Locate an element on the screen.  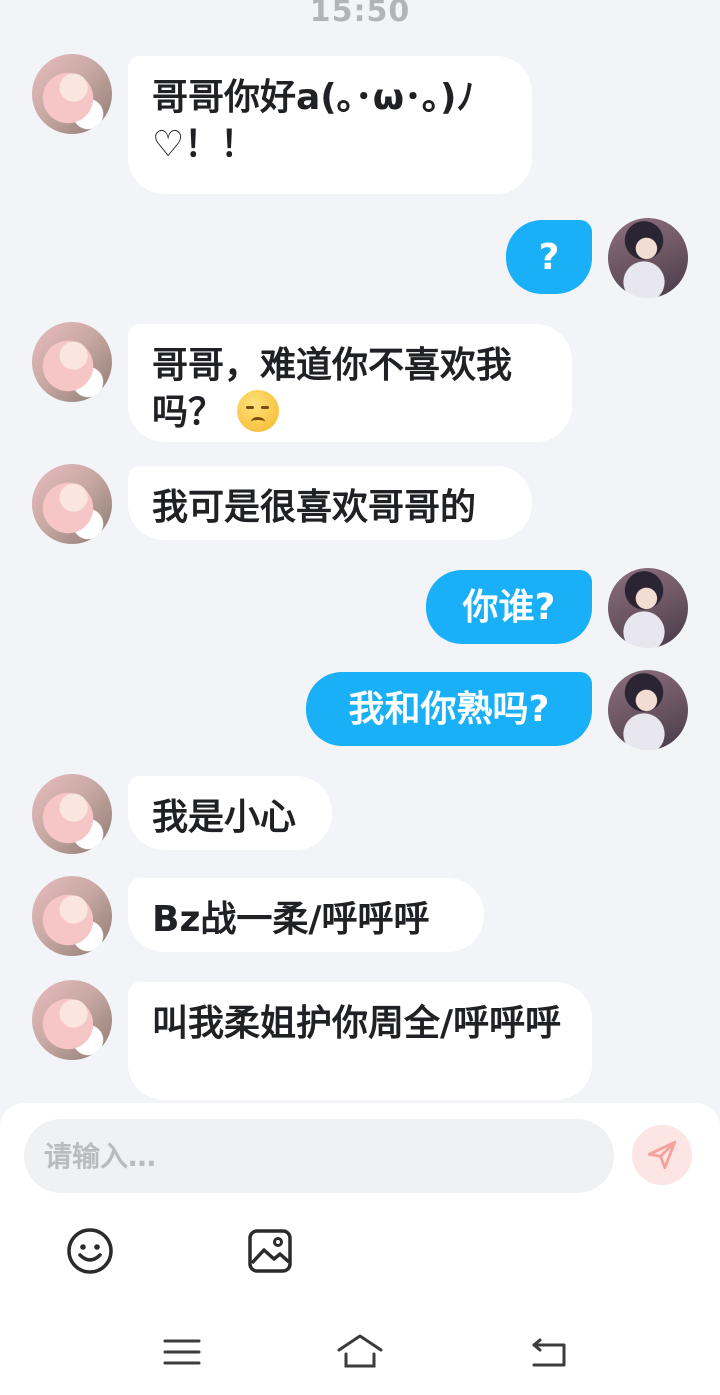
message-bubble: 我可是很喜欢哥哥的 is located at coordinates (330, 503).